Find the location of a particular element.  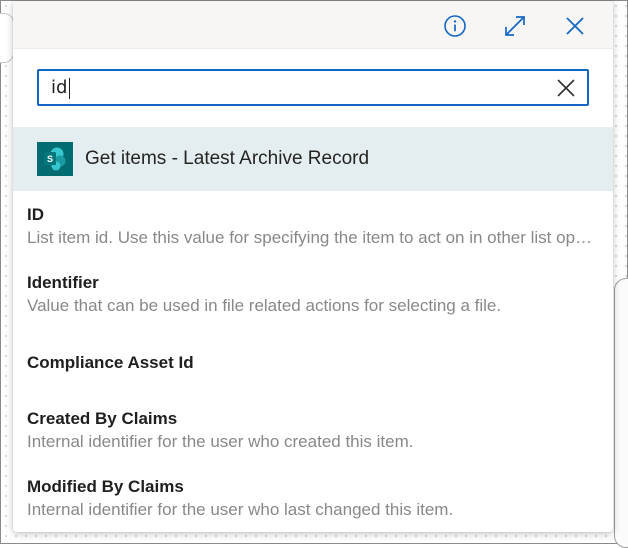

action-group-header: S Get items - Latest Archive Record is located at coordinates (313, 159).